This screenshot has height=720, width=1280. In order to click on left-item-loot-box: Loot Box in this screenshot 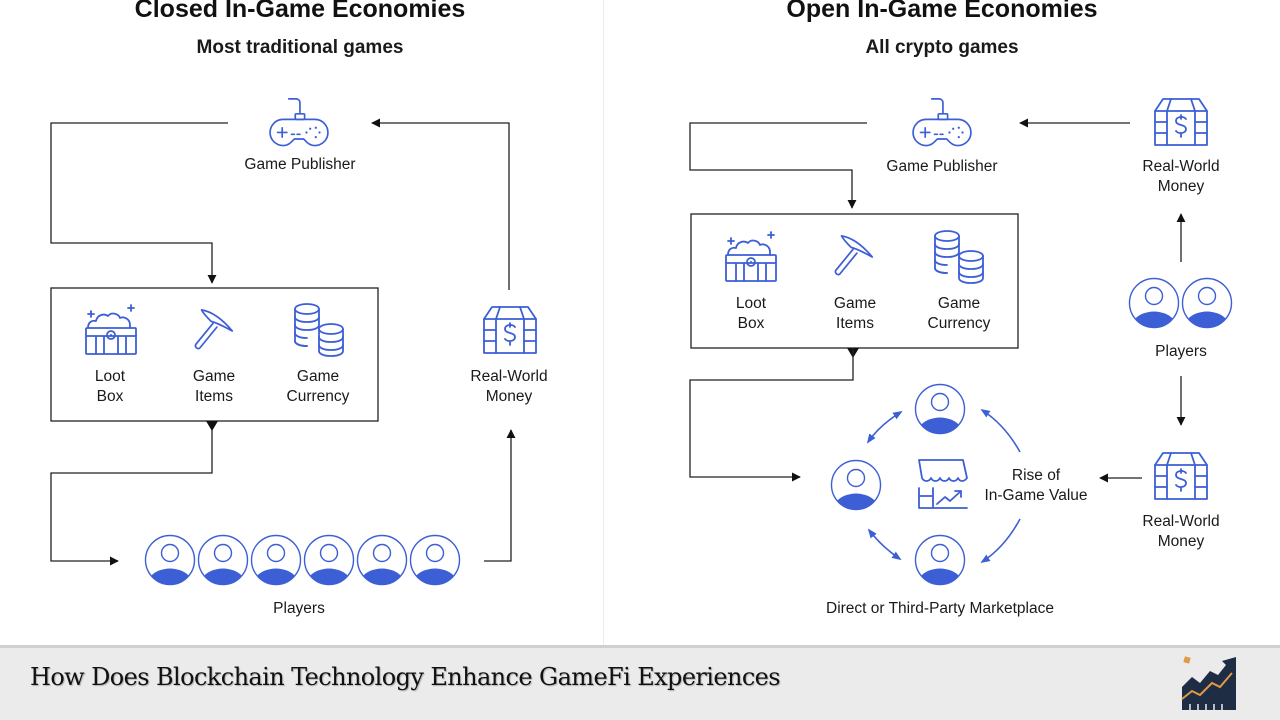, I will do `click(110, 387)`.